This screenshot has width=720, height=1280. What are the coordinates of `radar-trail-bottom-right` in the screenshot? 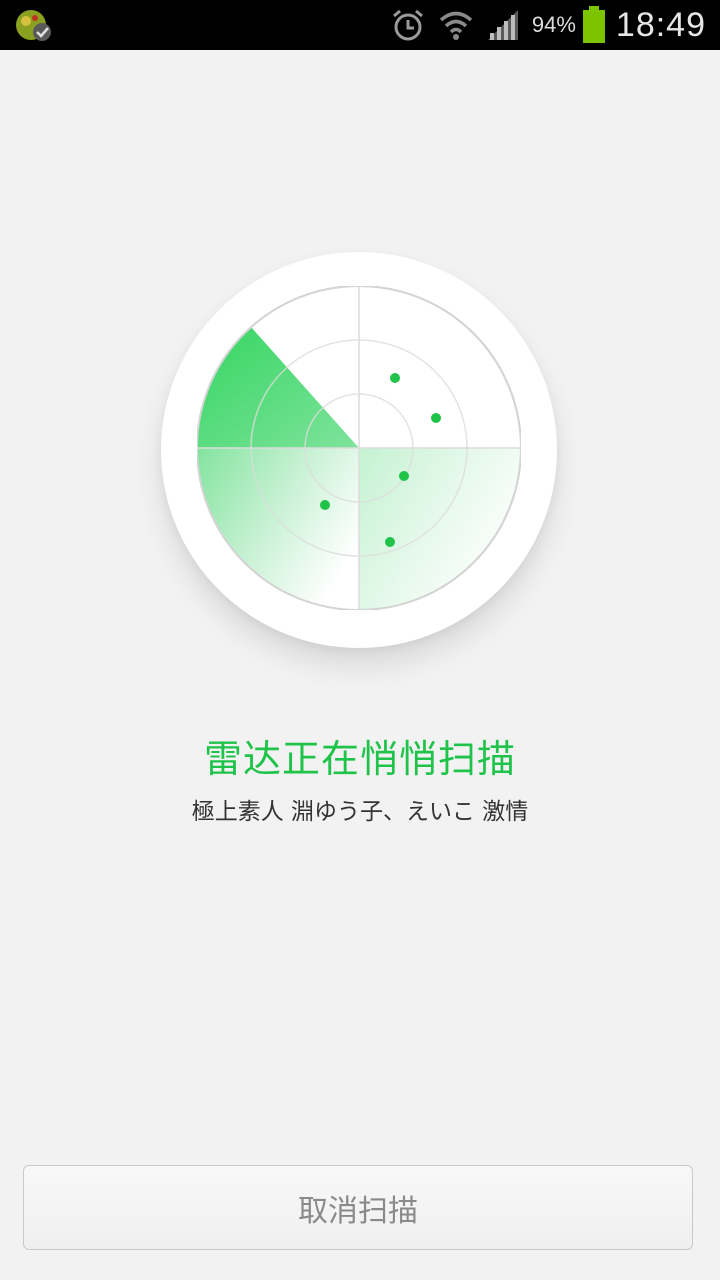 It's located at (440, 529).